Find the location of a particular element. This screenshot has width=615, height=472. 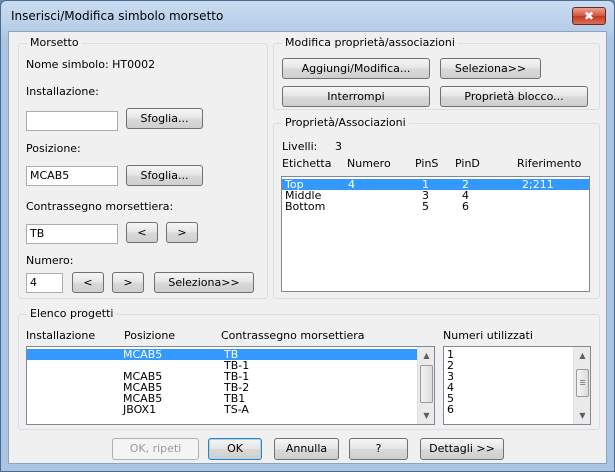

progetti-scrollbar: ▲ ▼ is located at coordinates (425, 385).